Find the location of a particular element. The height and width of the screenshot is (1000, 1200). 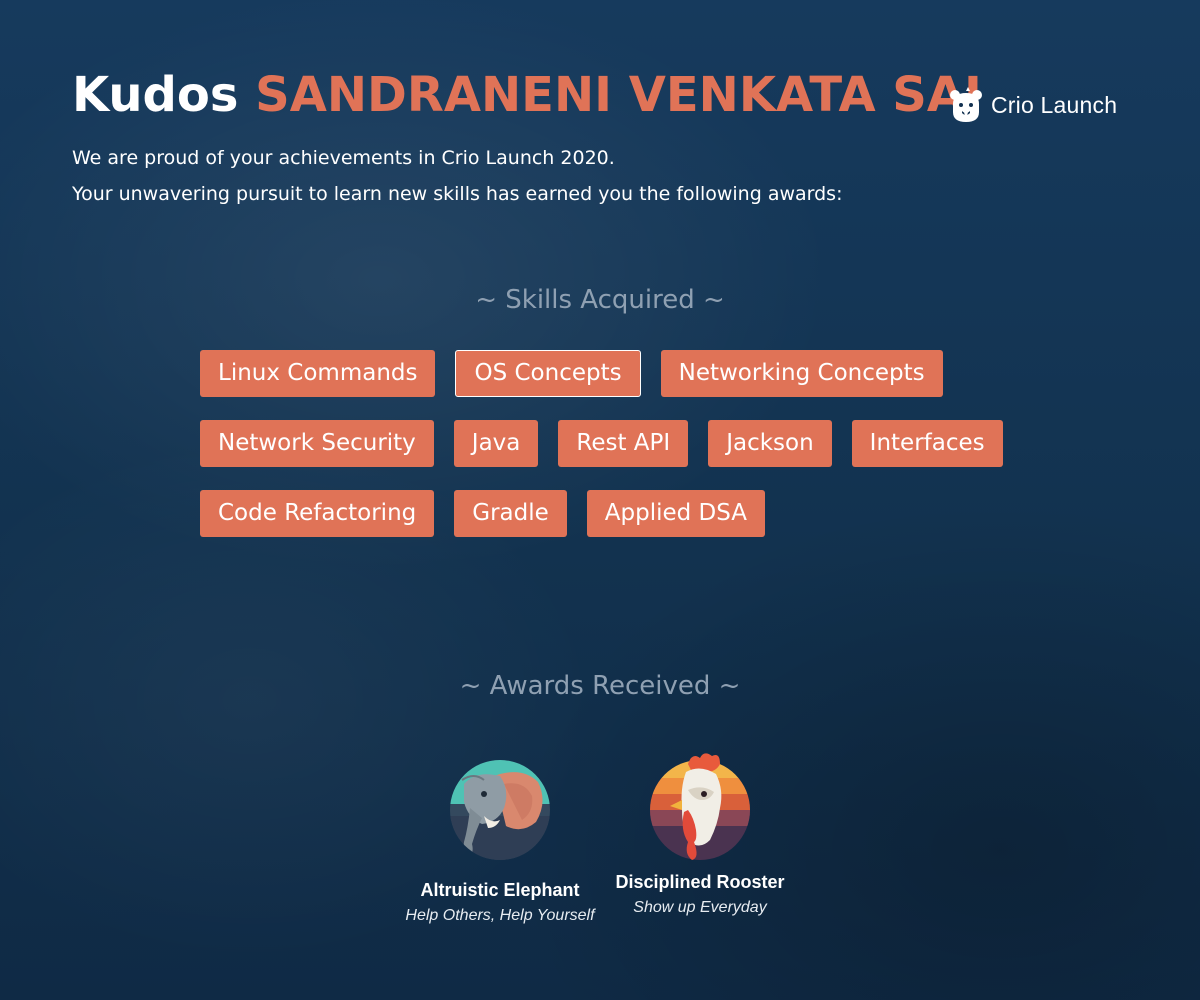

skill-tag: Rest API is located at coordinates (623, 443).